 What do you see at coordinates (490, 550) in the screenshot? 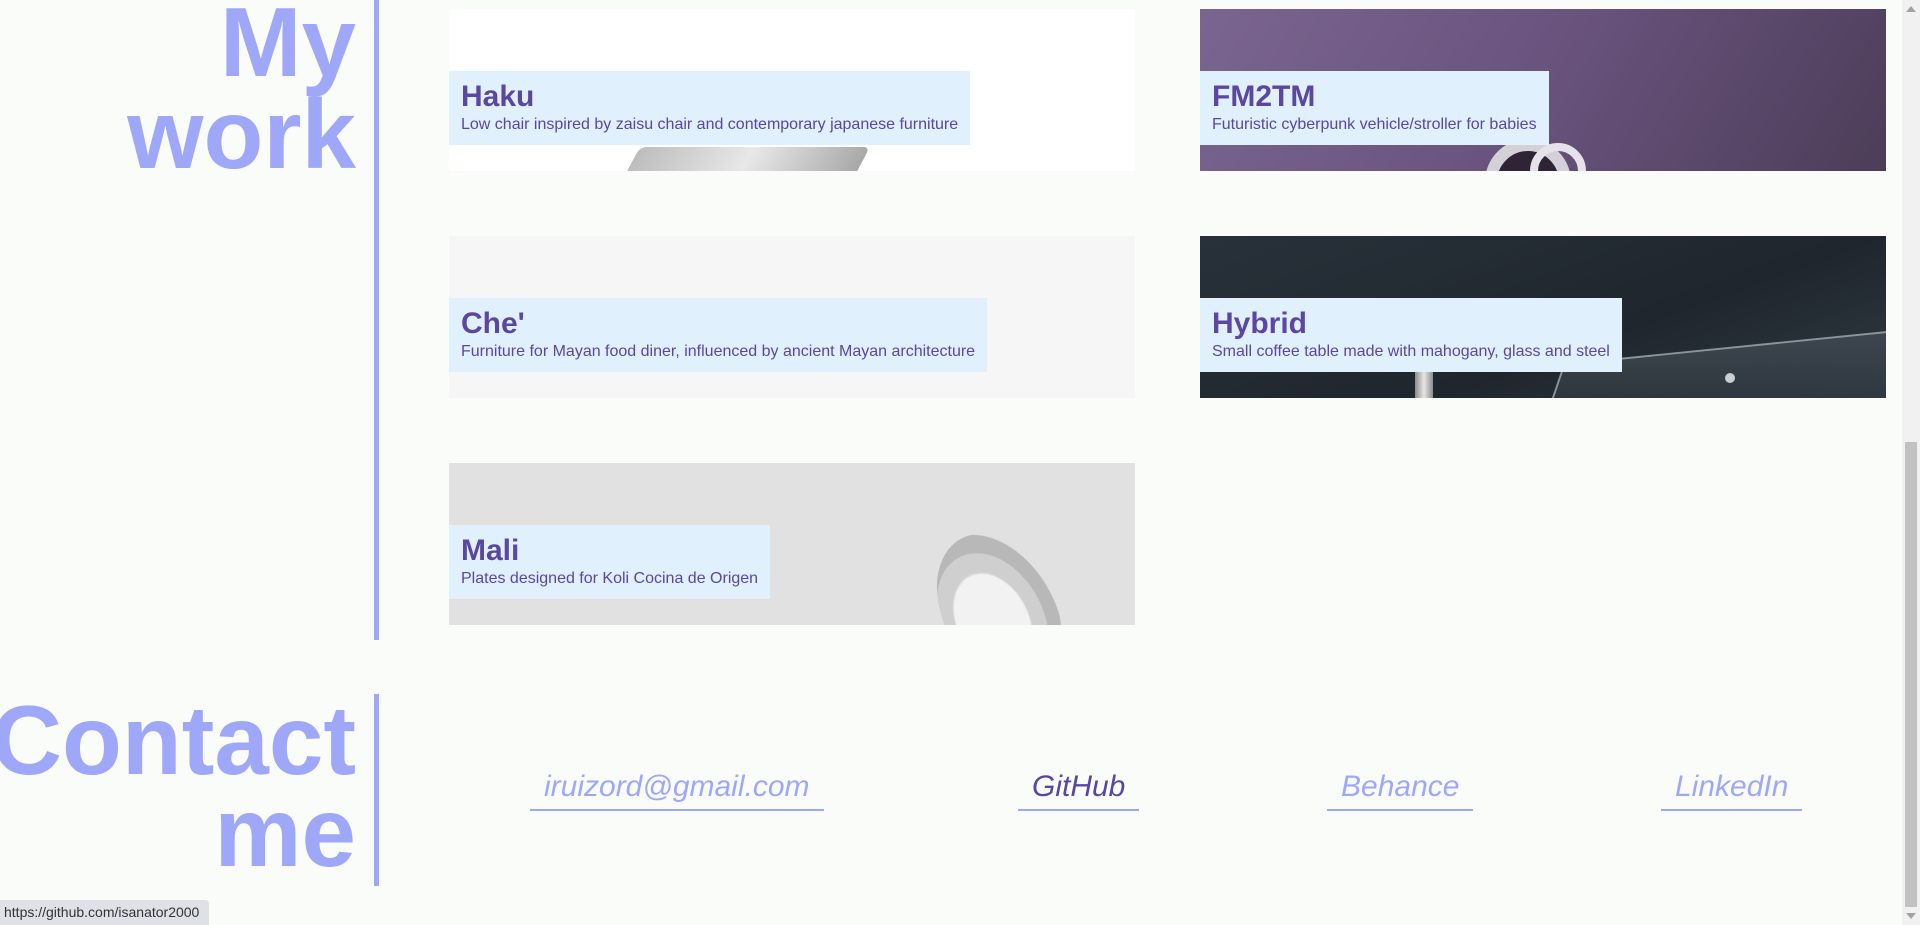
I see `project-title: Mali` at bounding box center [490, 550].